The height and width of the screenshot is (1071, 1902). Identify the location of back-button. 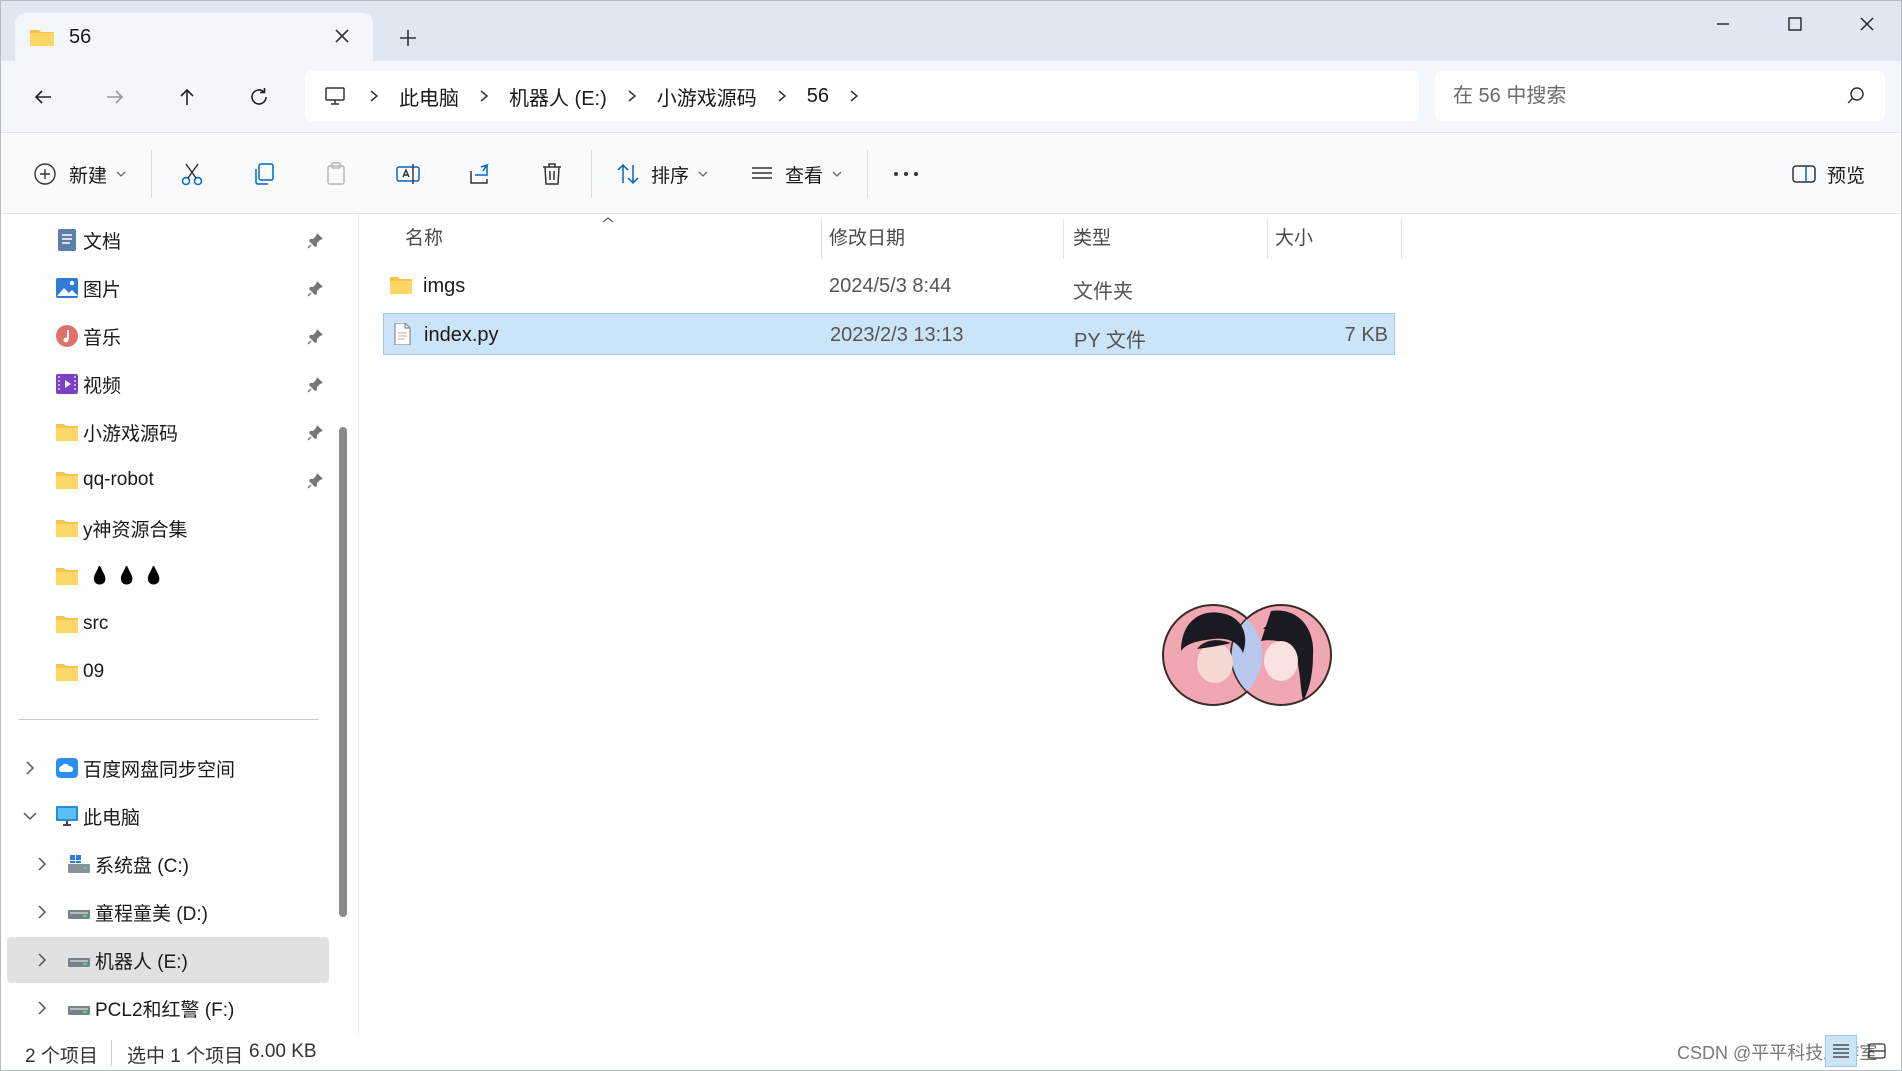
(43, 97).